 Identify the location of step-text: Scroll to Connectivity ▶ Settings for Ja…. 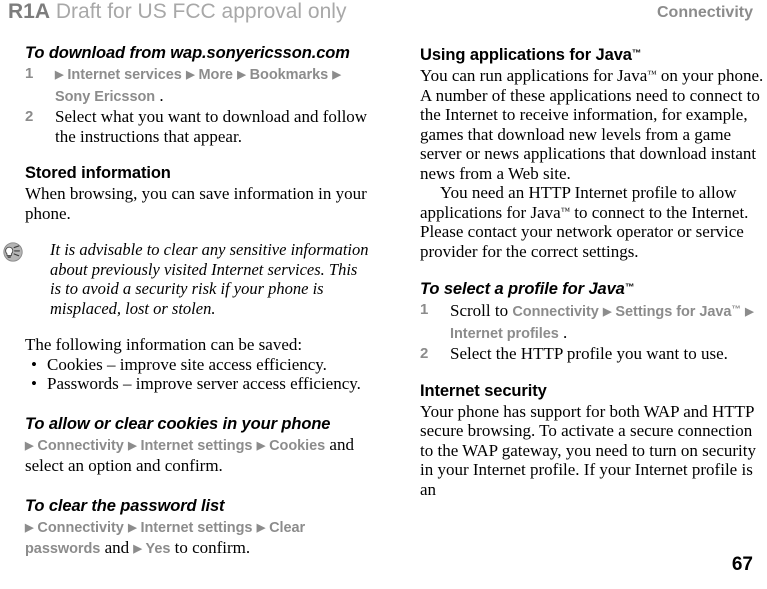
(602, 321).